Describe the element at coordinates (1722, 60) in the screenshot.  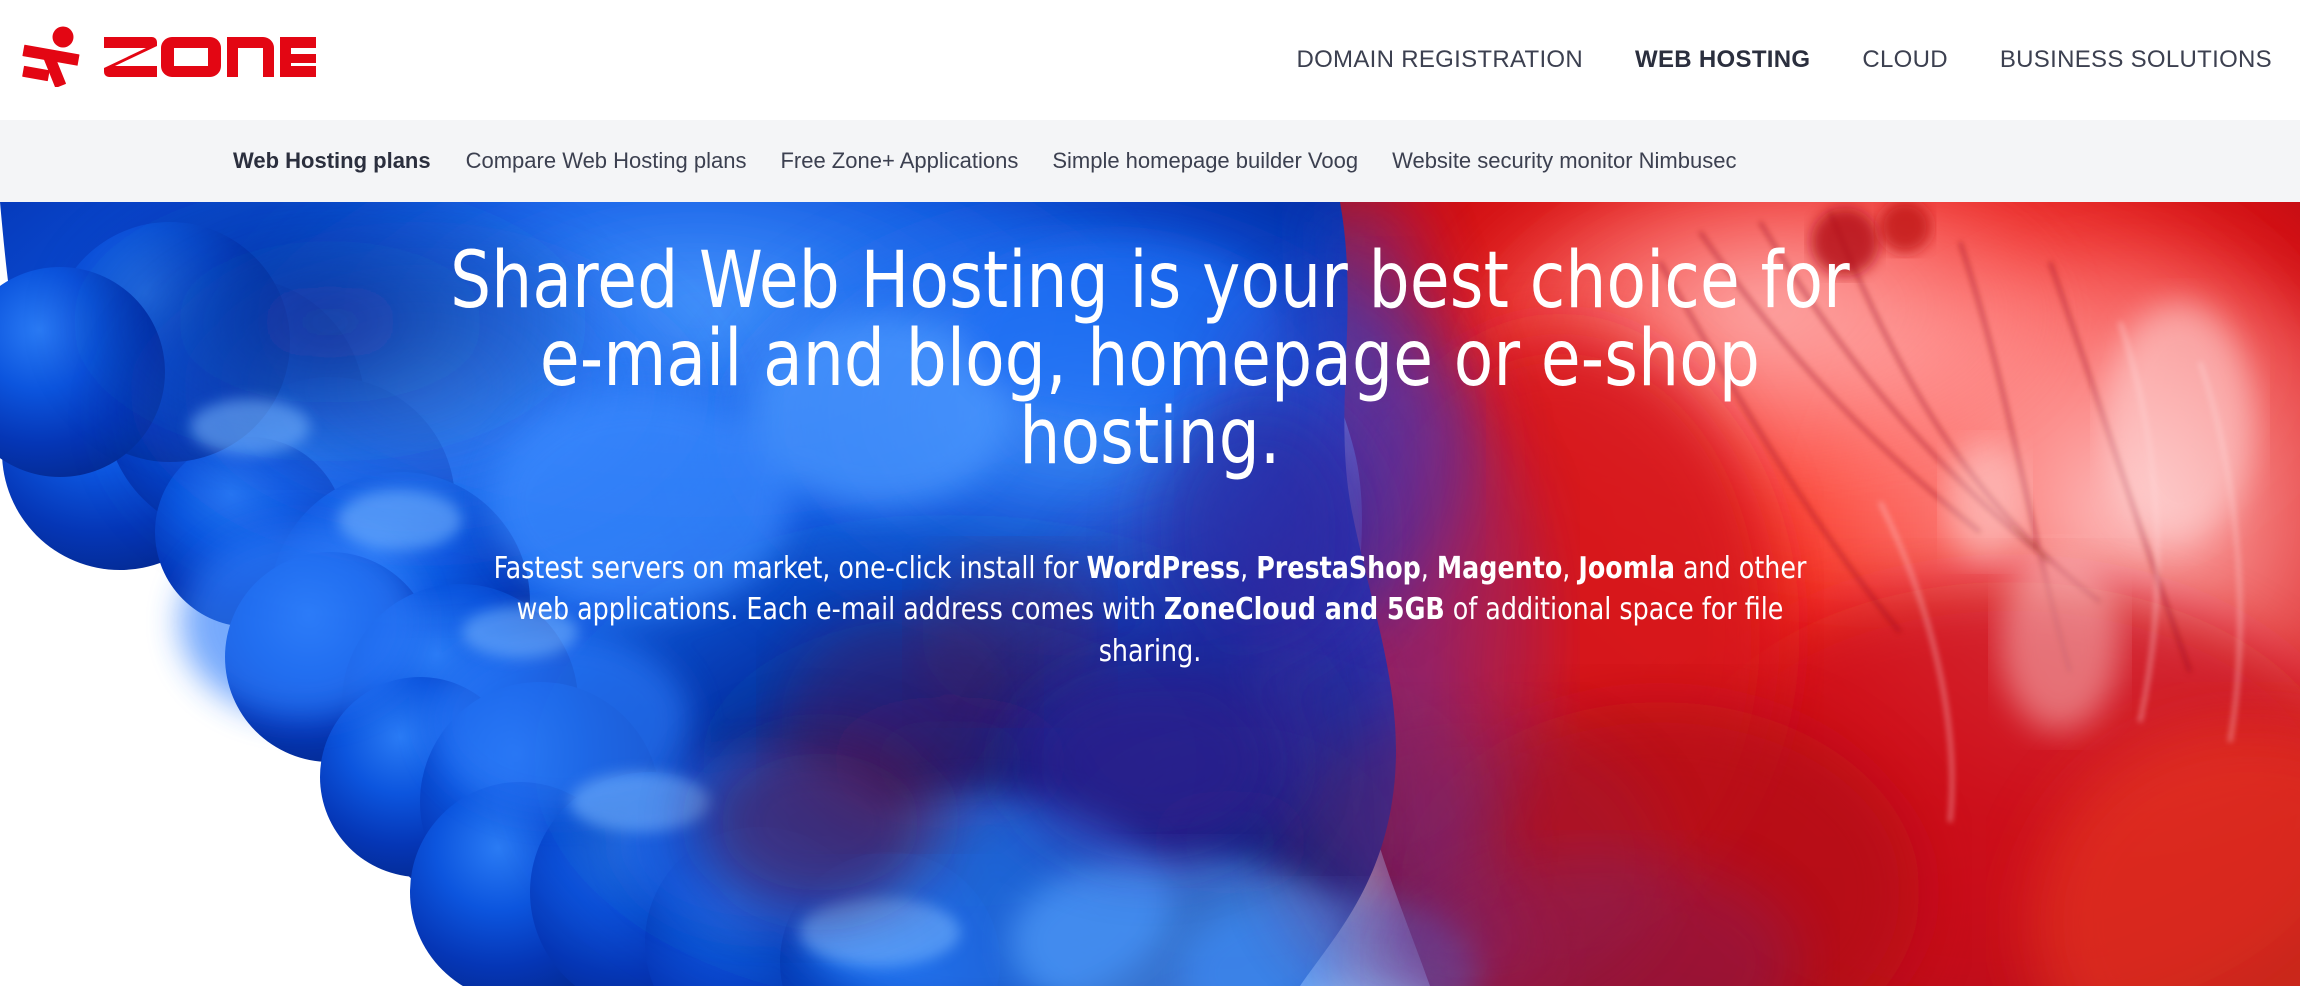
I see `nav-item-web-hosting: WEB HOSTING` at that location.